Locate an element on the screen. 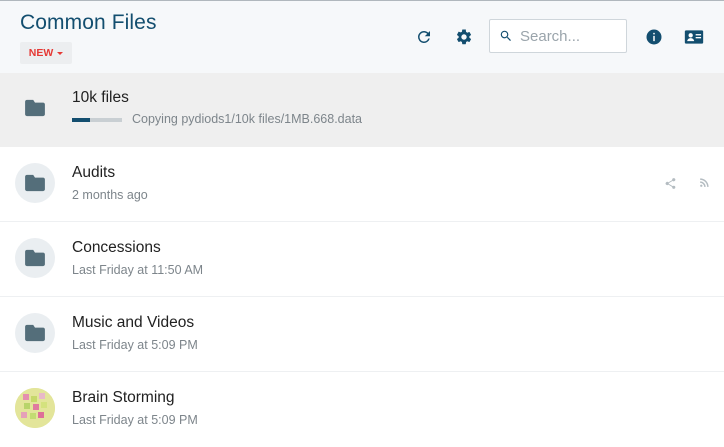 This screenshot has width=724, height=447. image-thumbnail is located at coordinates (35, 408).